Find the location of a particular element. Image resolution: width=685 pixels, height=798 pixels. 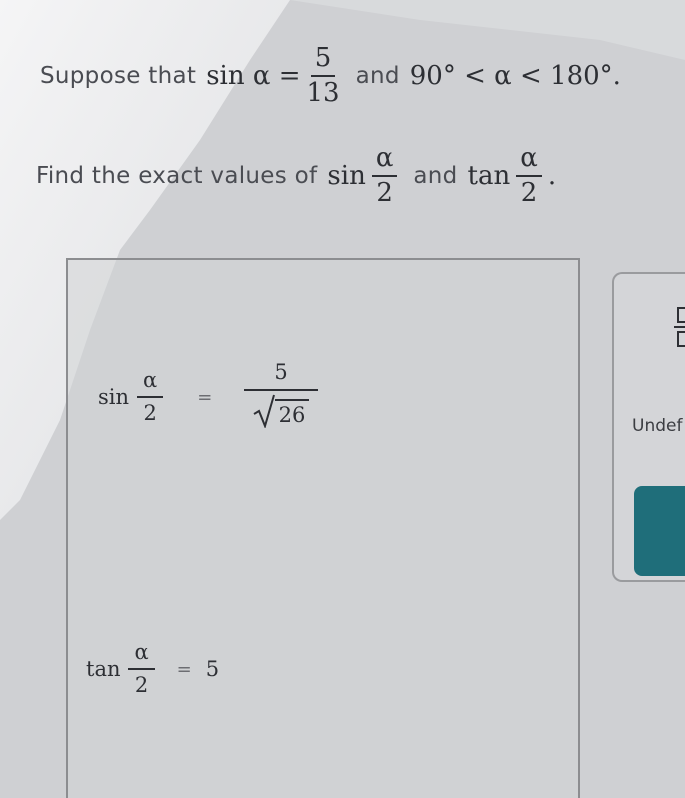

answer-tan-frac-denominator: 2 is located at coordinates (141, 685).